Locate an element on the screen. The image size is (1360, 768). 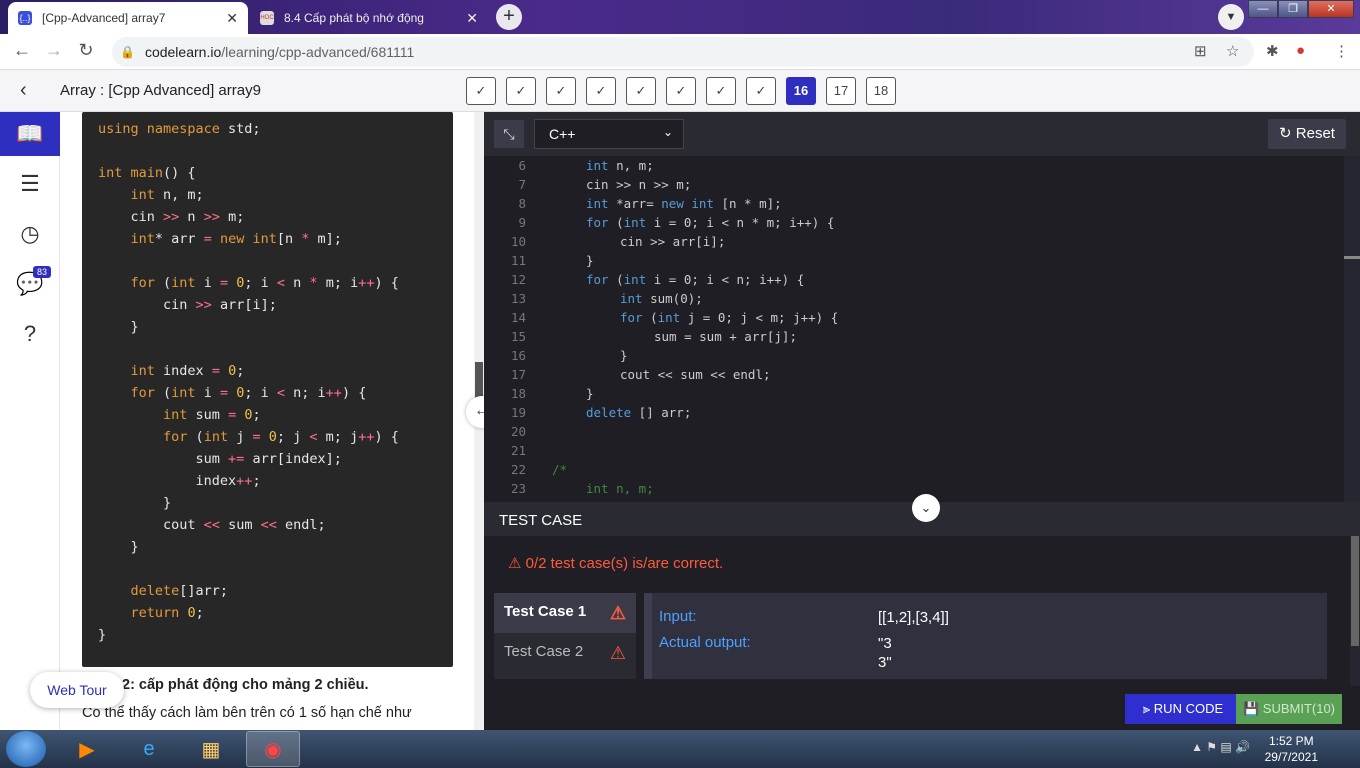
line-number: 19 is located at coordinates (518, 412).